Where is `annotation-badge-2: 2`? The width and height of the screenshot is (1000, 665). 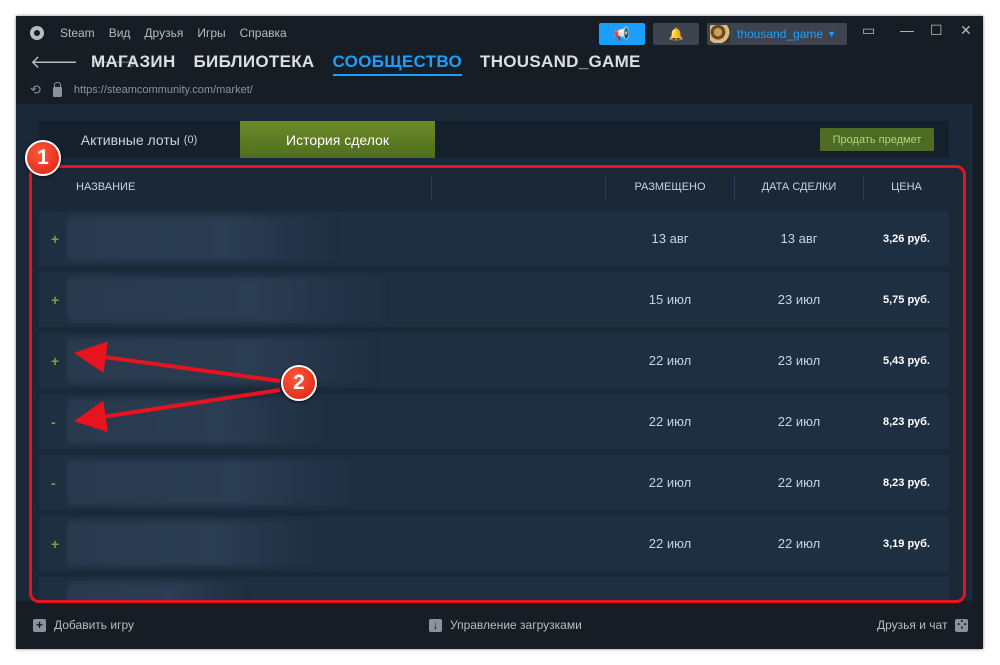
annotation-badge-2: 2 is located at coordinates (299, 383).